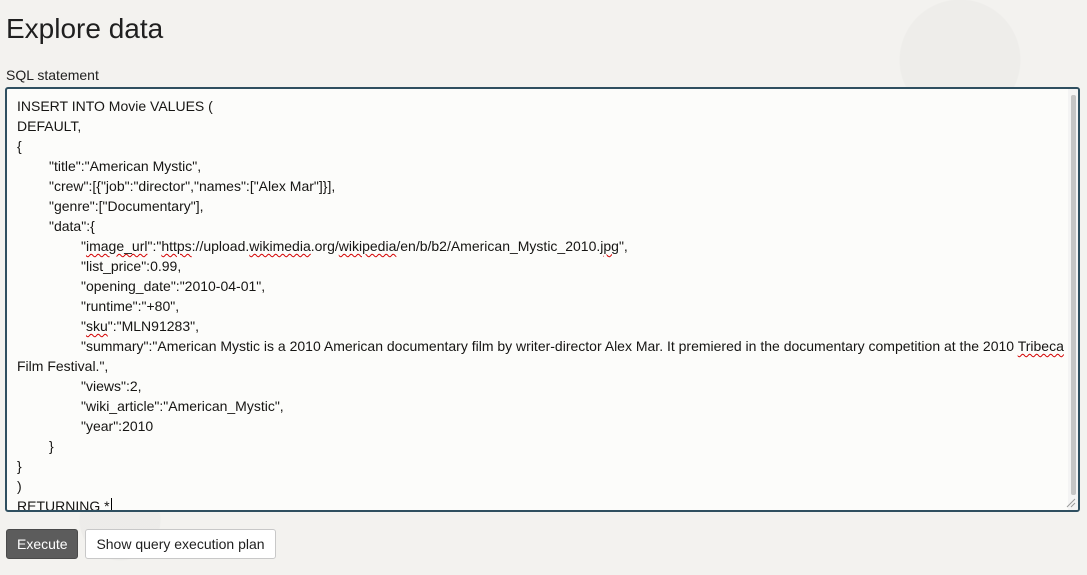  What do you see at coordinates (182, 406) in the screenshot?
I see `sql-line: "wiki_article":"American_Mystic",` at bounding box center [182, 406].